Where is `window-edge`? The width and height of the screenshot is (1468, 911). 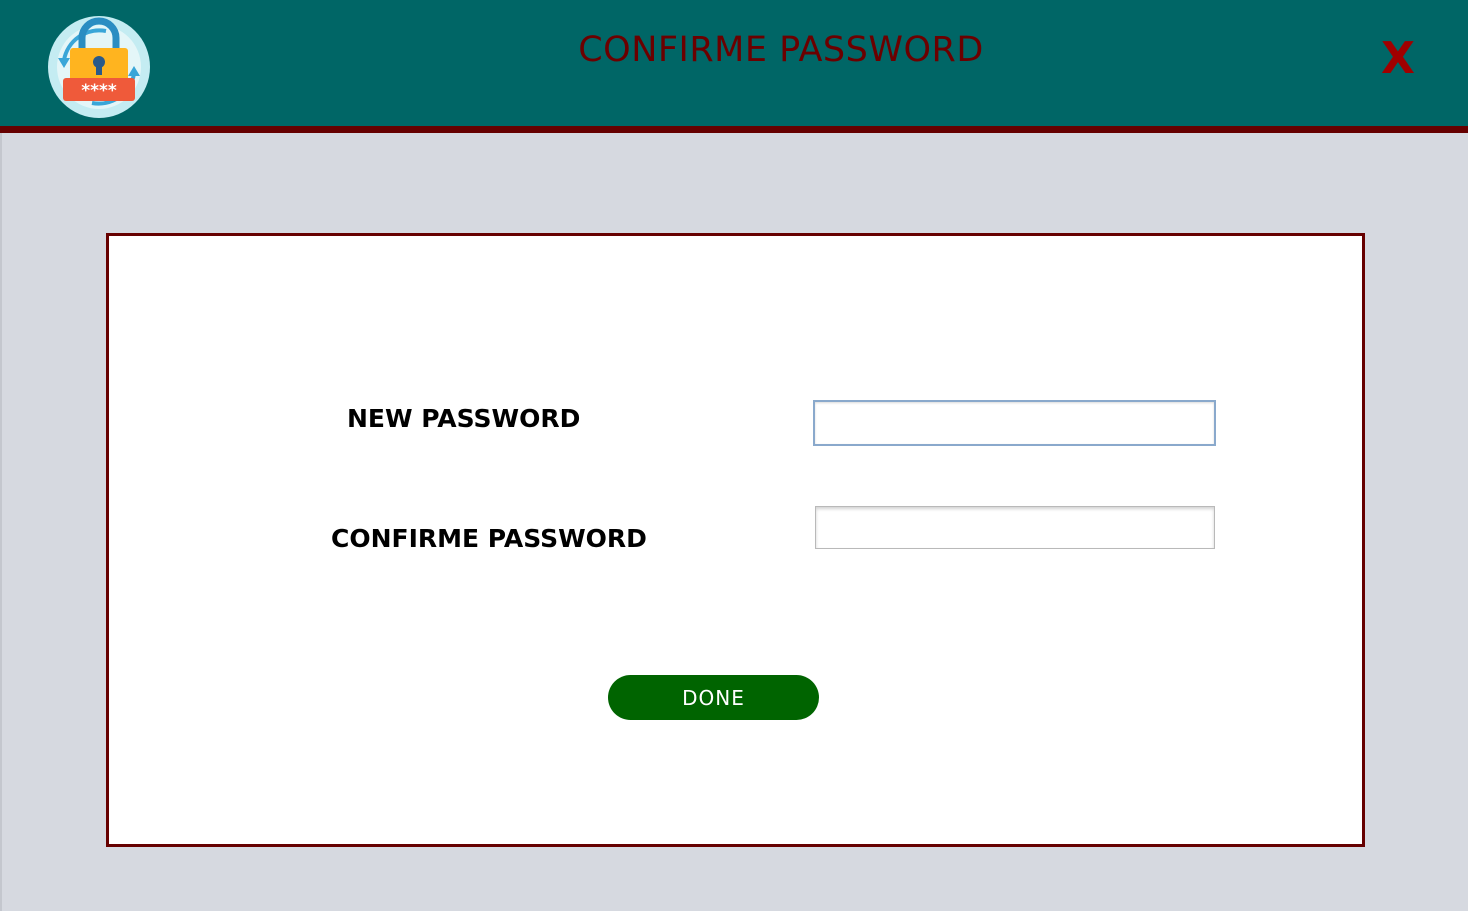 window-edge is located at coordinates (1, 522).